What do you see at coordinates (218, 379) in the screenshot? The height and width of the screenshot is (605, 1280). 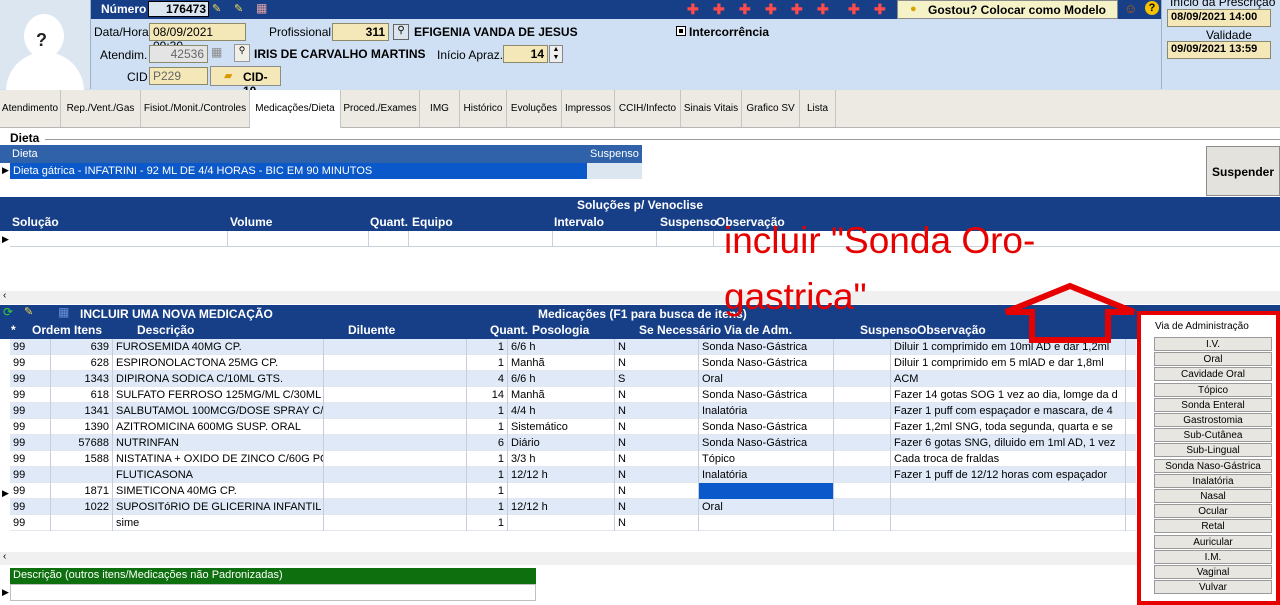 I see `cell-descricao: DIPIRONA SODICA C/10ML GTS.` at bounding box center [218, 379].